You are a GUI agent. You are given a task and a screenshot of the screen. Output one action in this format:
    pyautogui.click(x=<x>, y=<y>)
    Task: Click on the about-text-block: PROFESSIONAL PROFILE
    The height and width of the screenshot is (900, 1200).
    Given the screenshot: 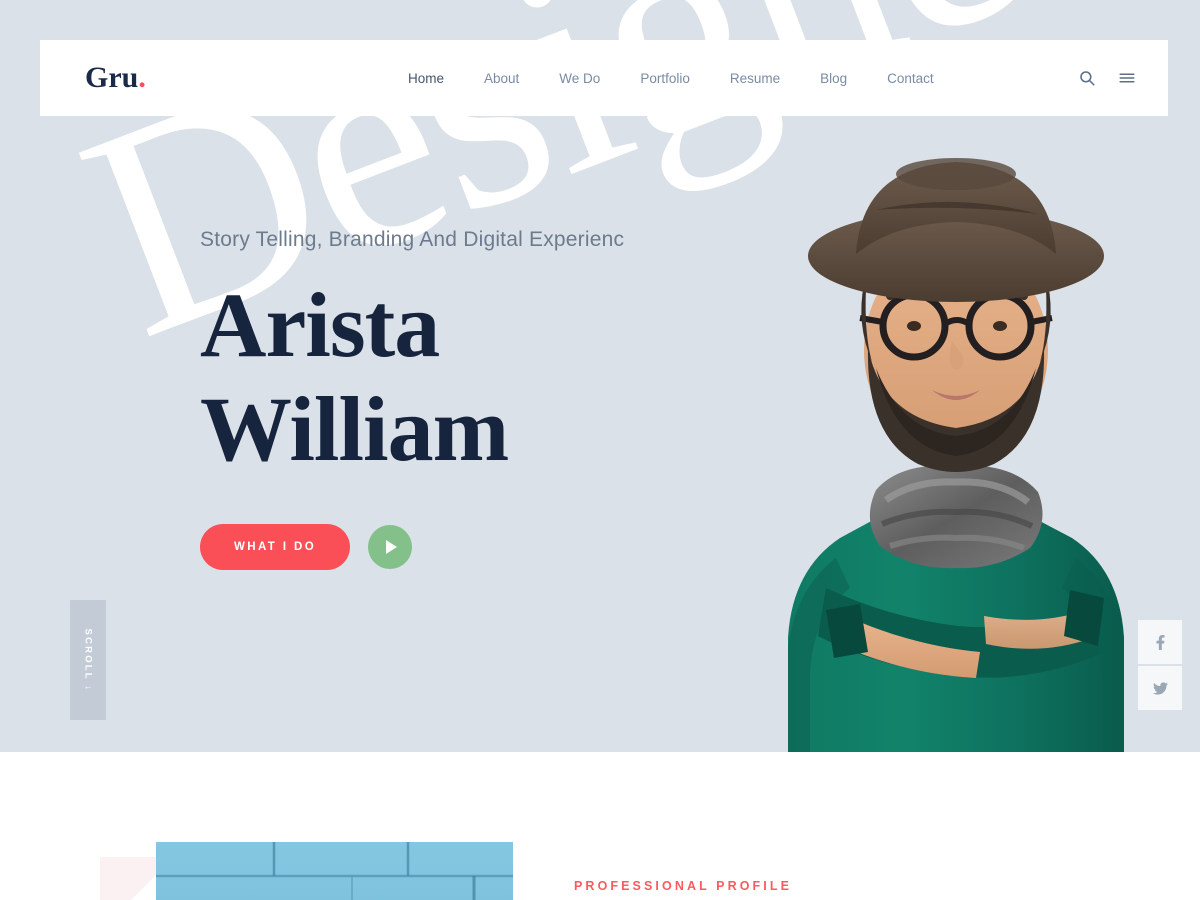 What is the action you would take?
    pyautogui.click(x=683, y=886)
    